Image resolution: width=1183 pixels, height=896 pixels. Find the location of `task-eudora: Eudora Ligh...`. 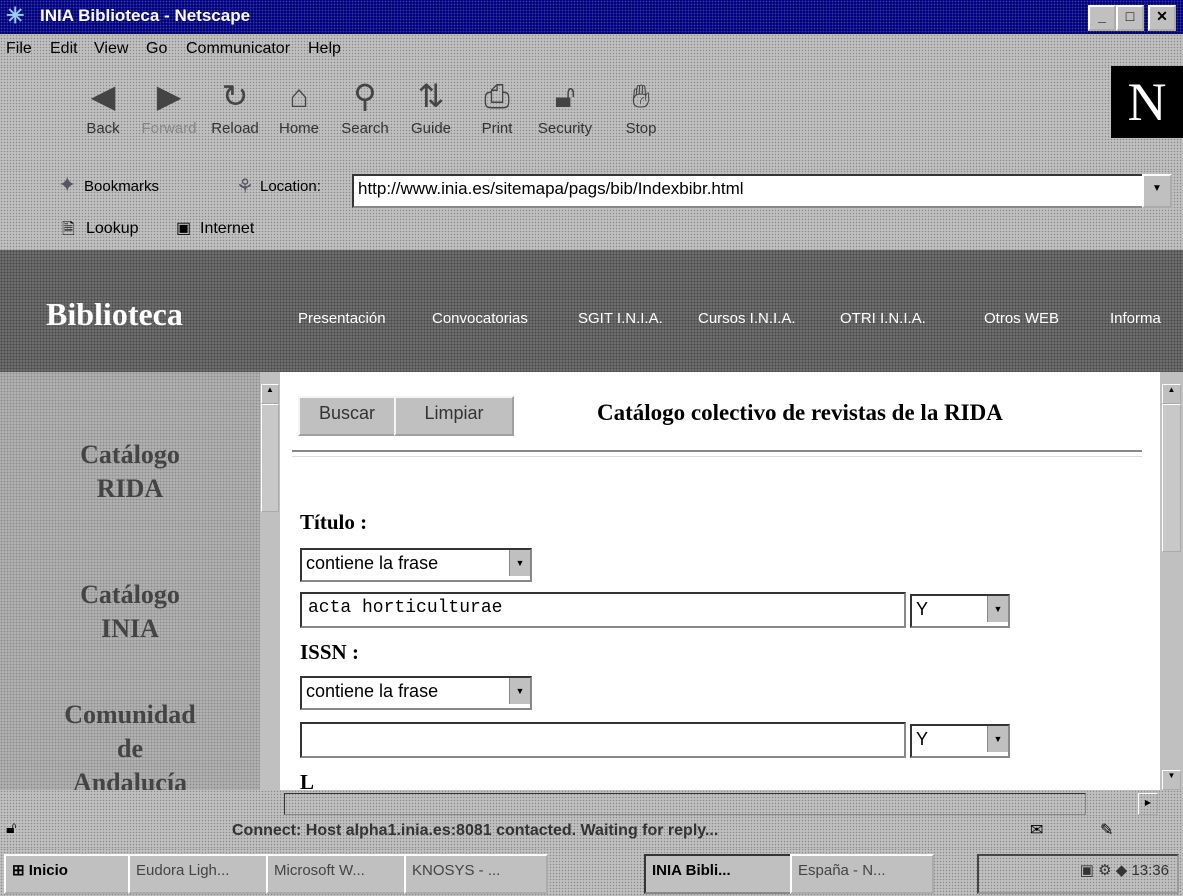

task-eudora: Eudora Ligh... is located at coordinates (200, 874).